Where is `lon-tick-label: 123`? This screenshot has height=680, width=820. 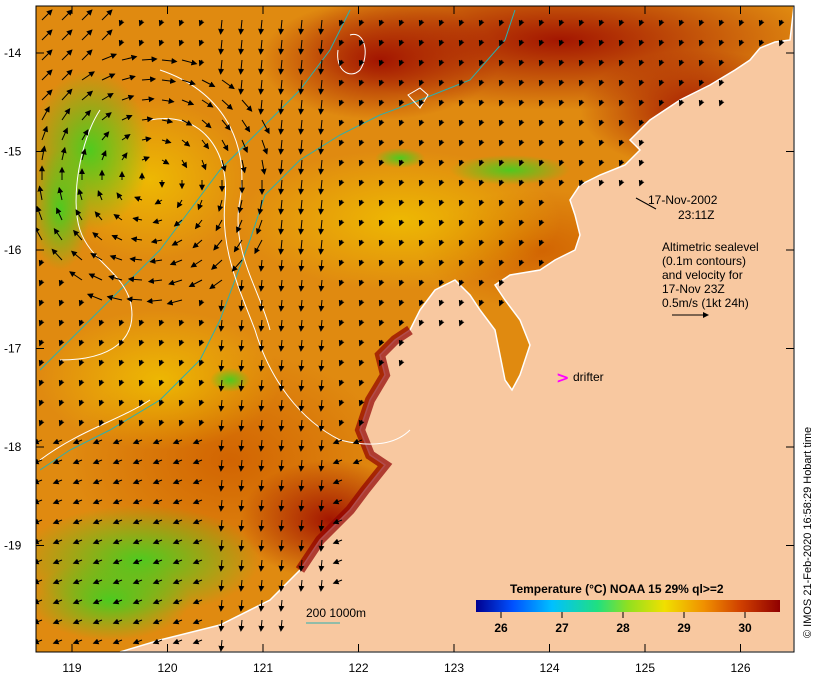 lon-tick-label: 123 is located at coordinates (454, 668).